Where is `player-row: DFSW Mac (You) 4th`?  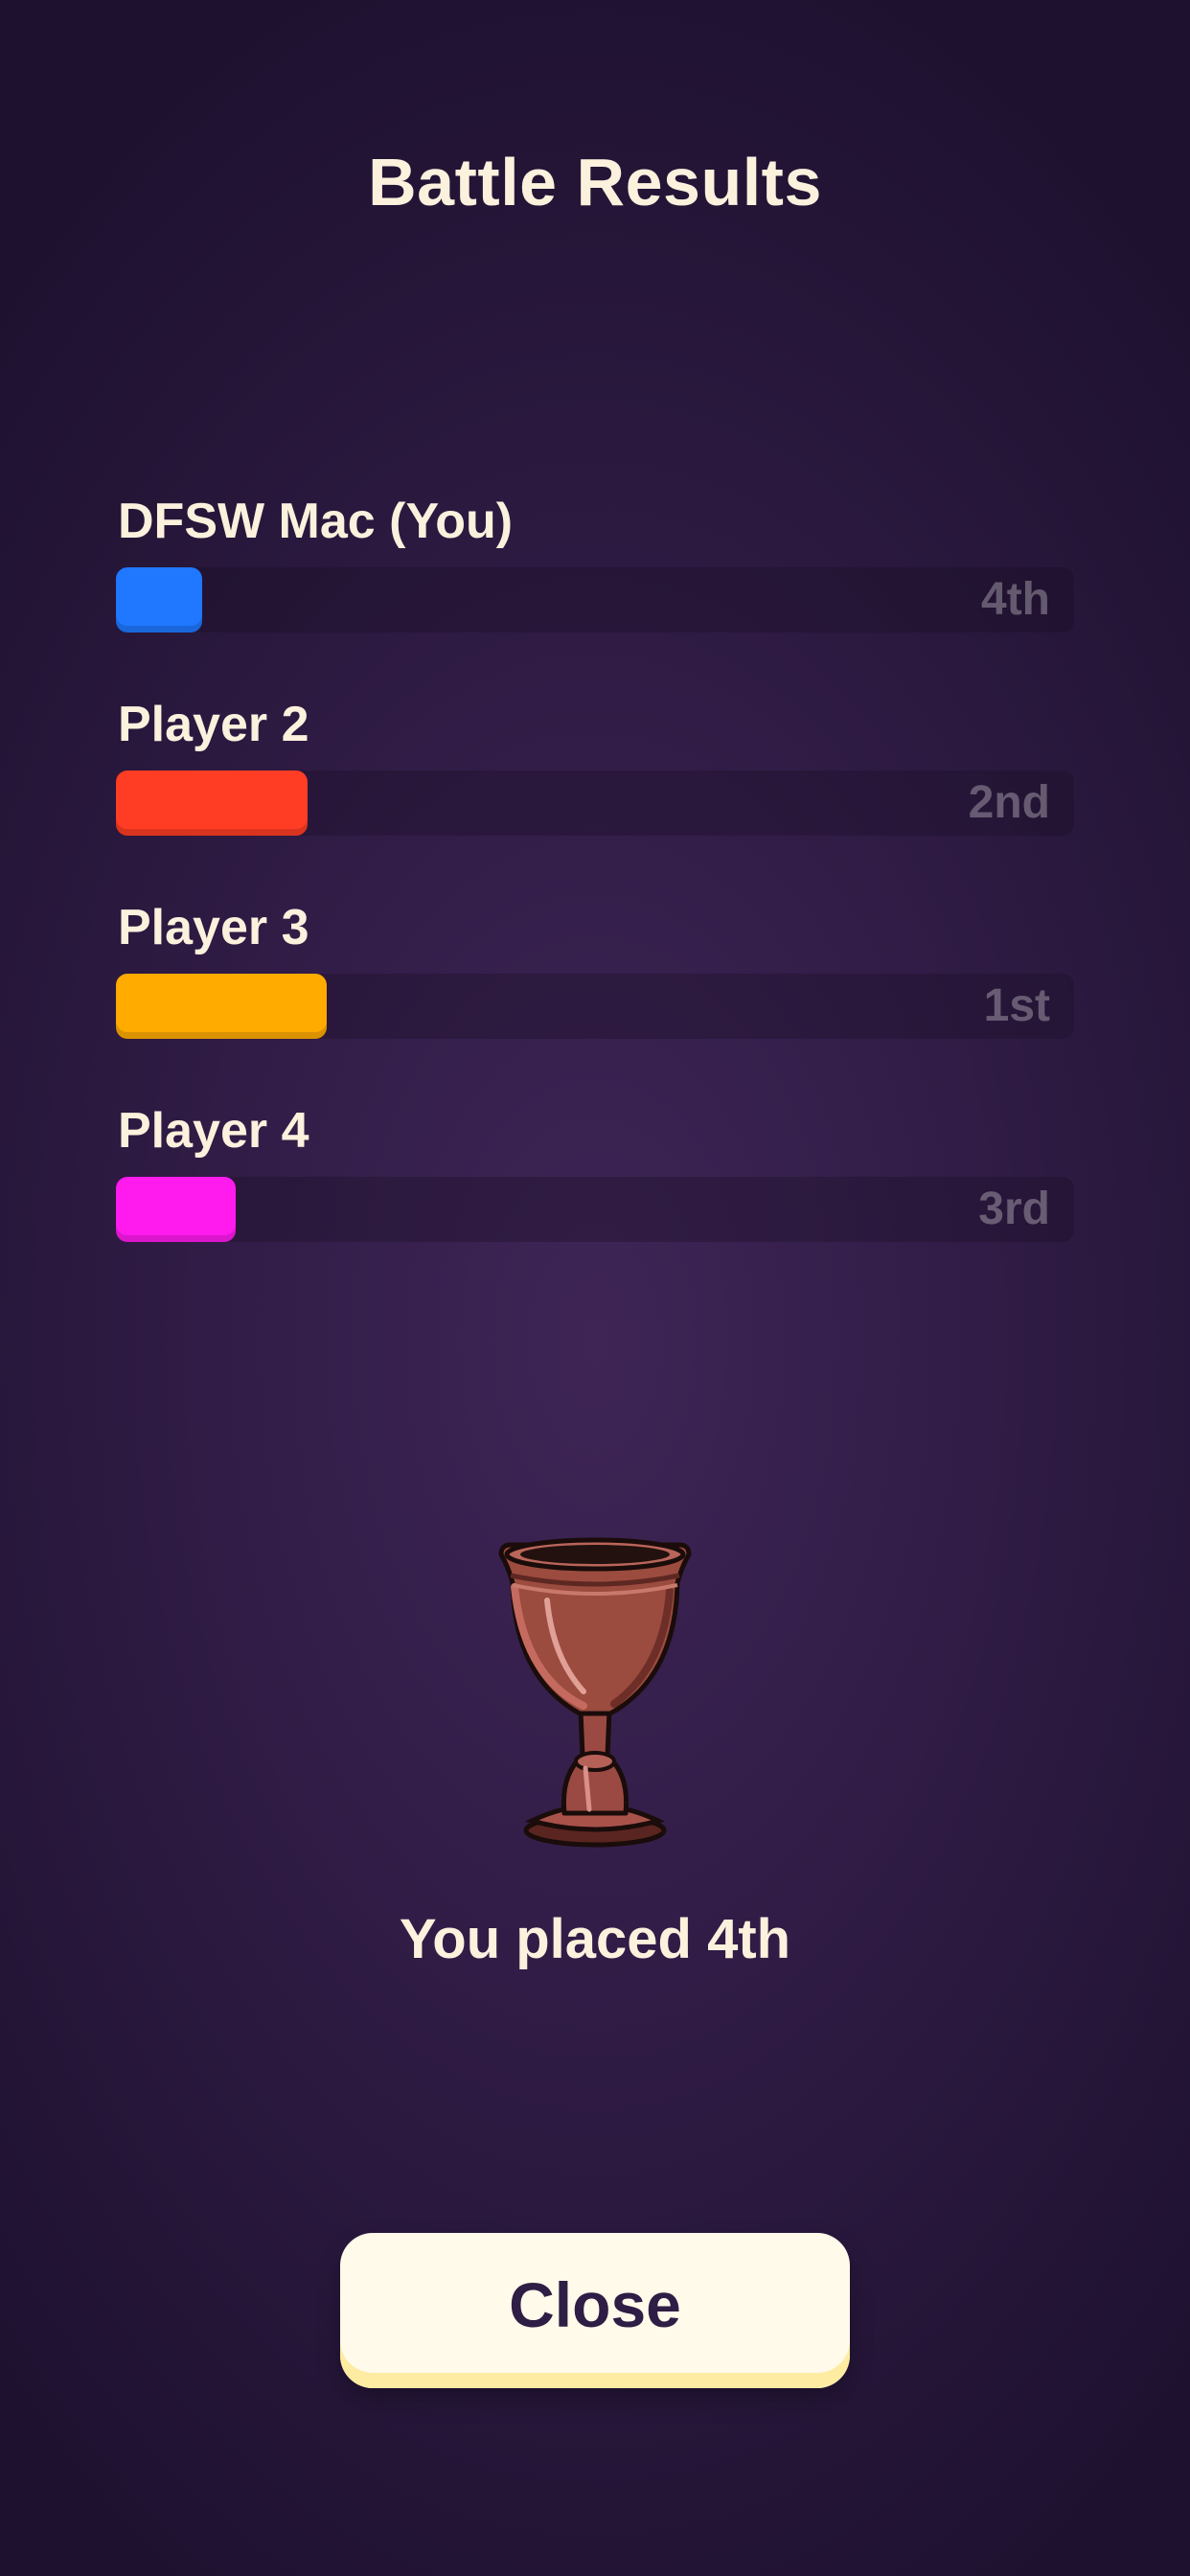 player-row: DFSW Mac (You) 4th is located at coordinates (595, 590).